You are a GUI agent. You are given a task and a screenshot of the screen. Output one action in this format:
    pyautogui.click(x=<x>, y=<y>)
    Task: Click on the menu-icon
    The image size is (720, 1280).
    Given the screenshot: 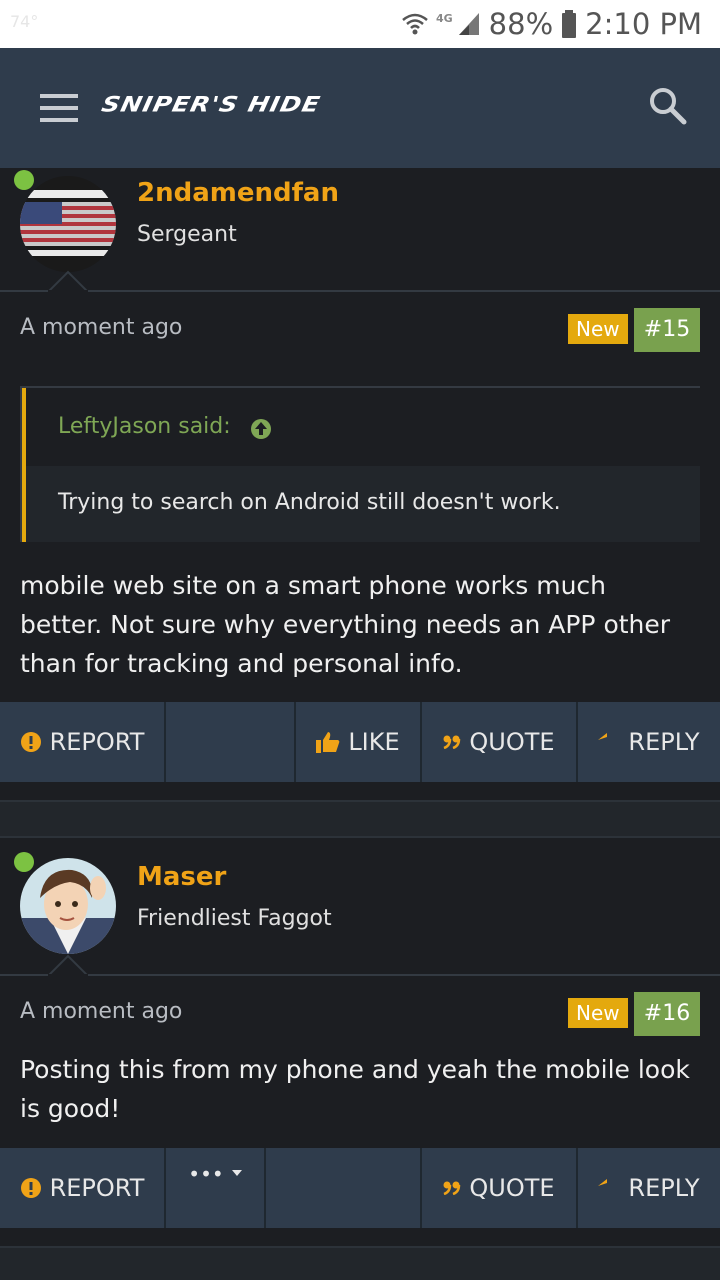 What is the action you would take?
    pyautogui.click(x=59, y=108)
    